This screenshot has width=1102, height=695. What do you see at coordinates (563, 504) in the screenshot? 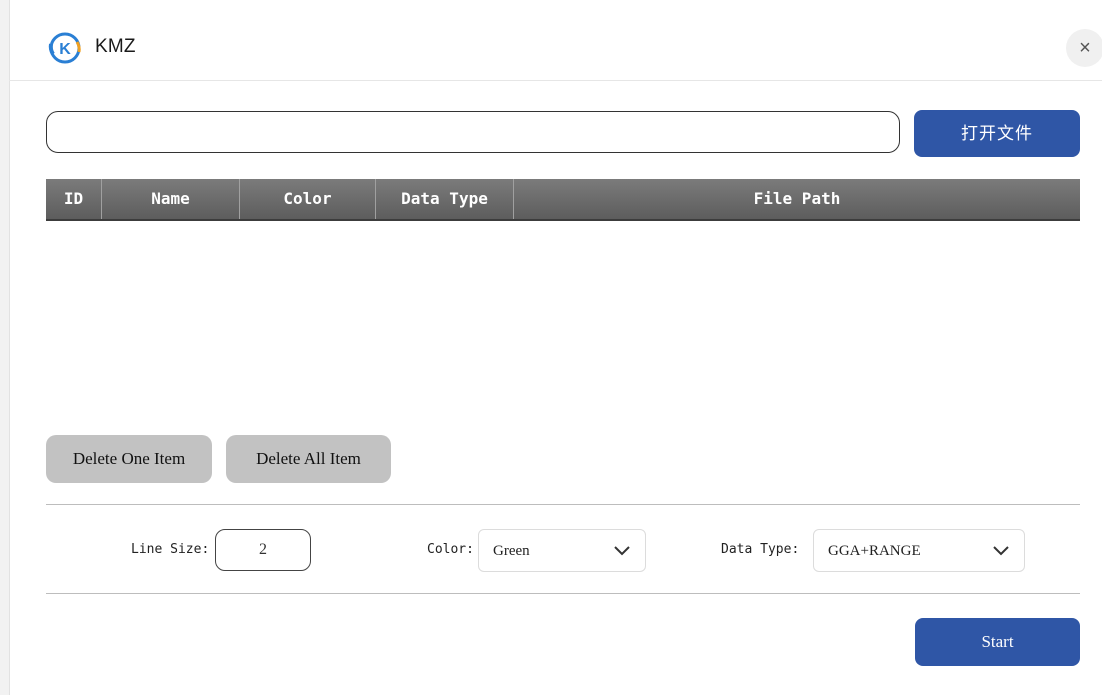
I see `divider-top` at bounding box center [563, 504].